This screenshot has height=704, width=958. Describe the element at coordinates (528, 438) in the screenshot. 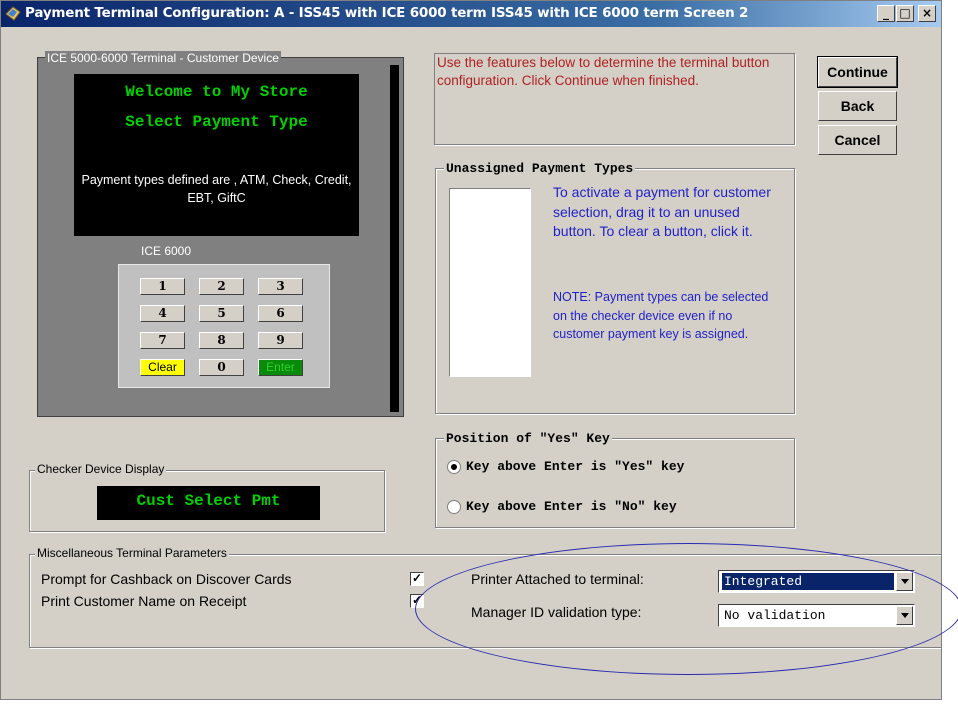

I see `yes-key-position-title: Position of "Yes" Key` at that location.